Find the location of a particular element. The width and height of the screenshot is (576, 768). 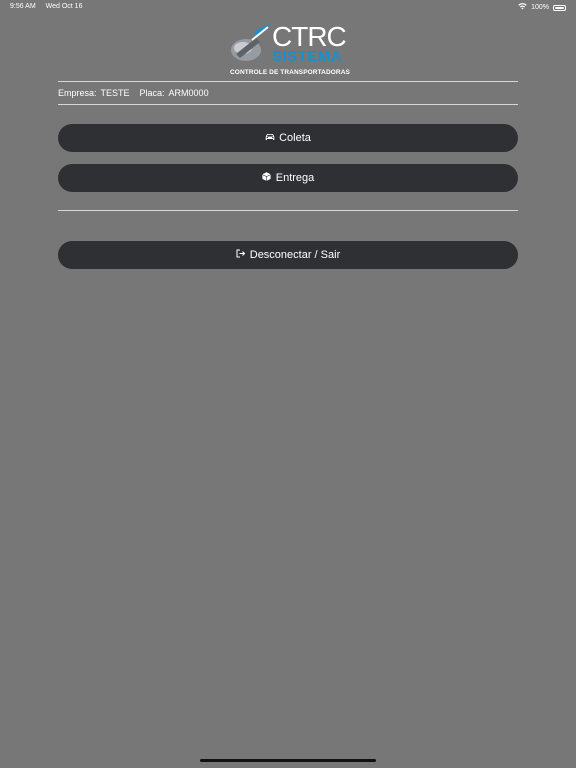

wifi-icon is located at coordinates (522, 7).